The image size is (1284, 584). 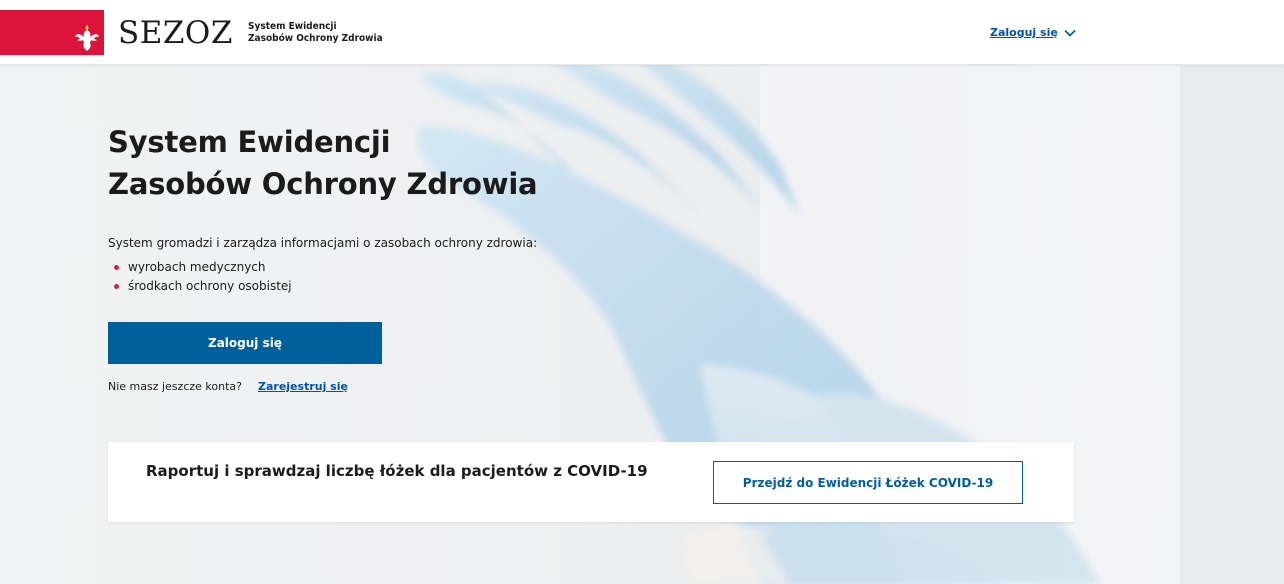 What do you see at coordinates (868, 482) in the screenshot?
I see `covid-beds-registry-button: Przejdź do Ewidencji Łóżek COVID-19` at bounding box center [868, 482].